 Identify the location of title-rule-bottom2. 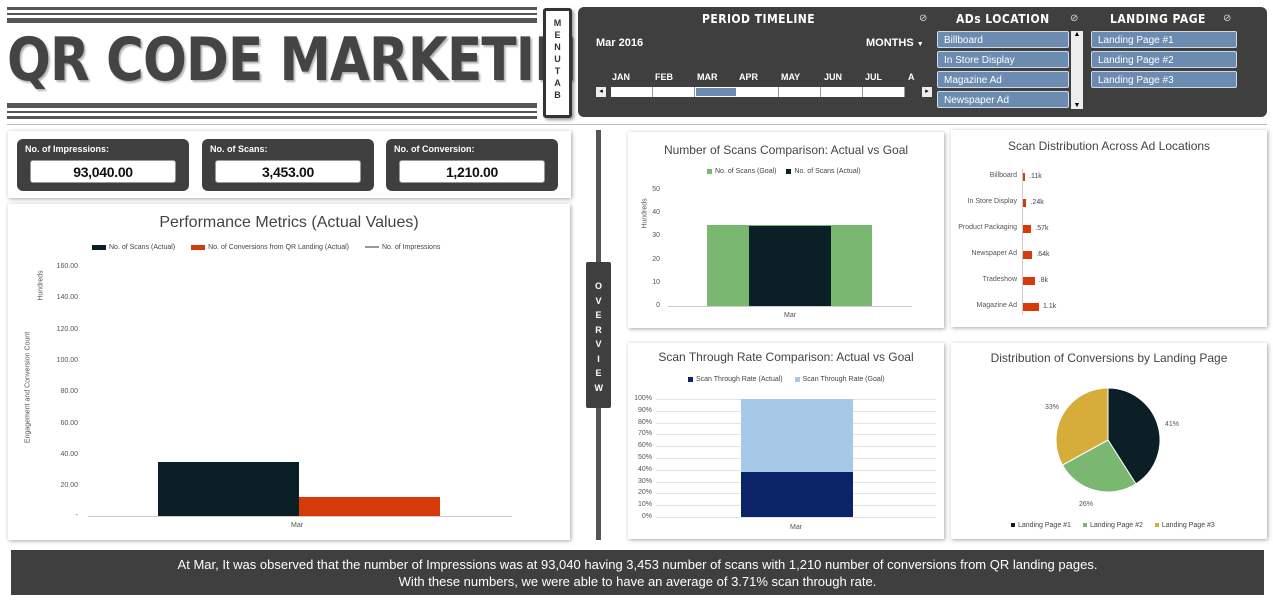
(272, 112).